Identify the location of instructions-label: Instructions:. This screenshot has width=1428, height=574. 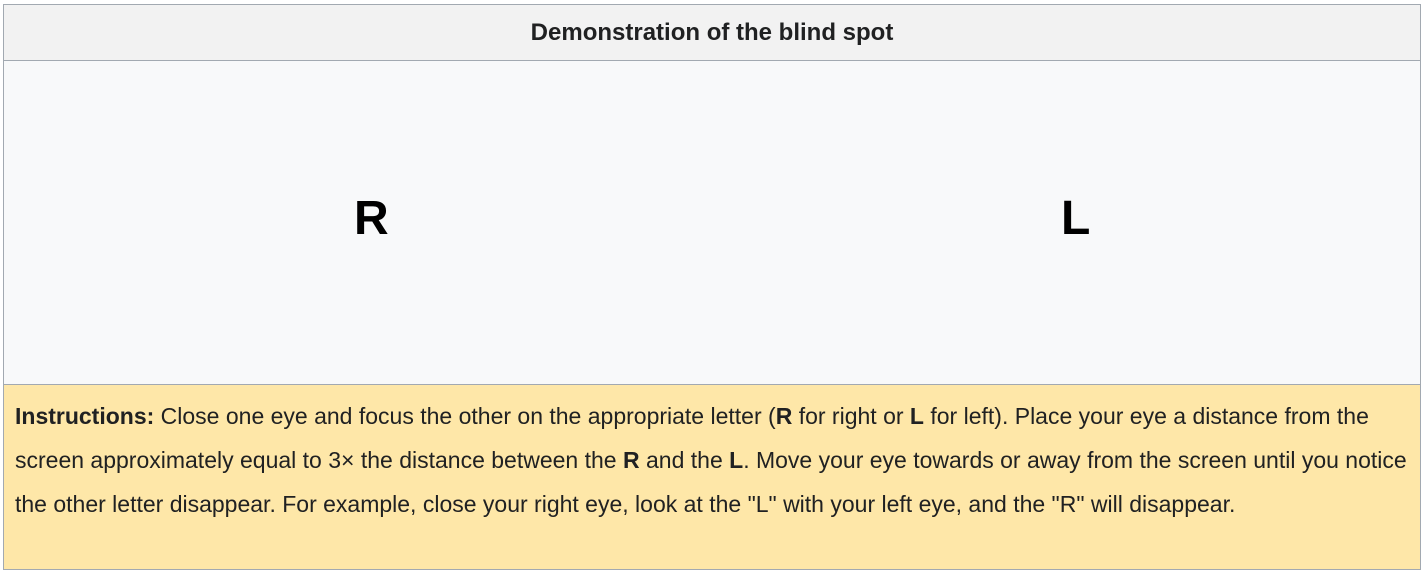
(85, 416).